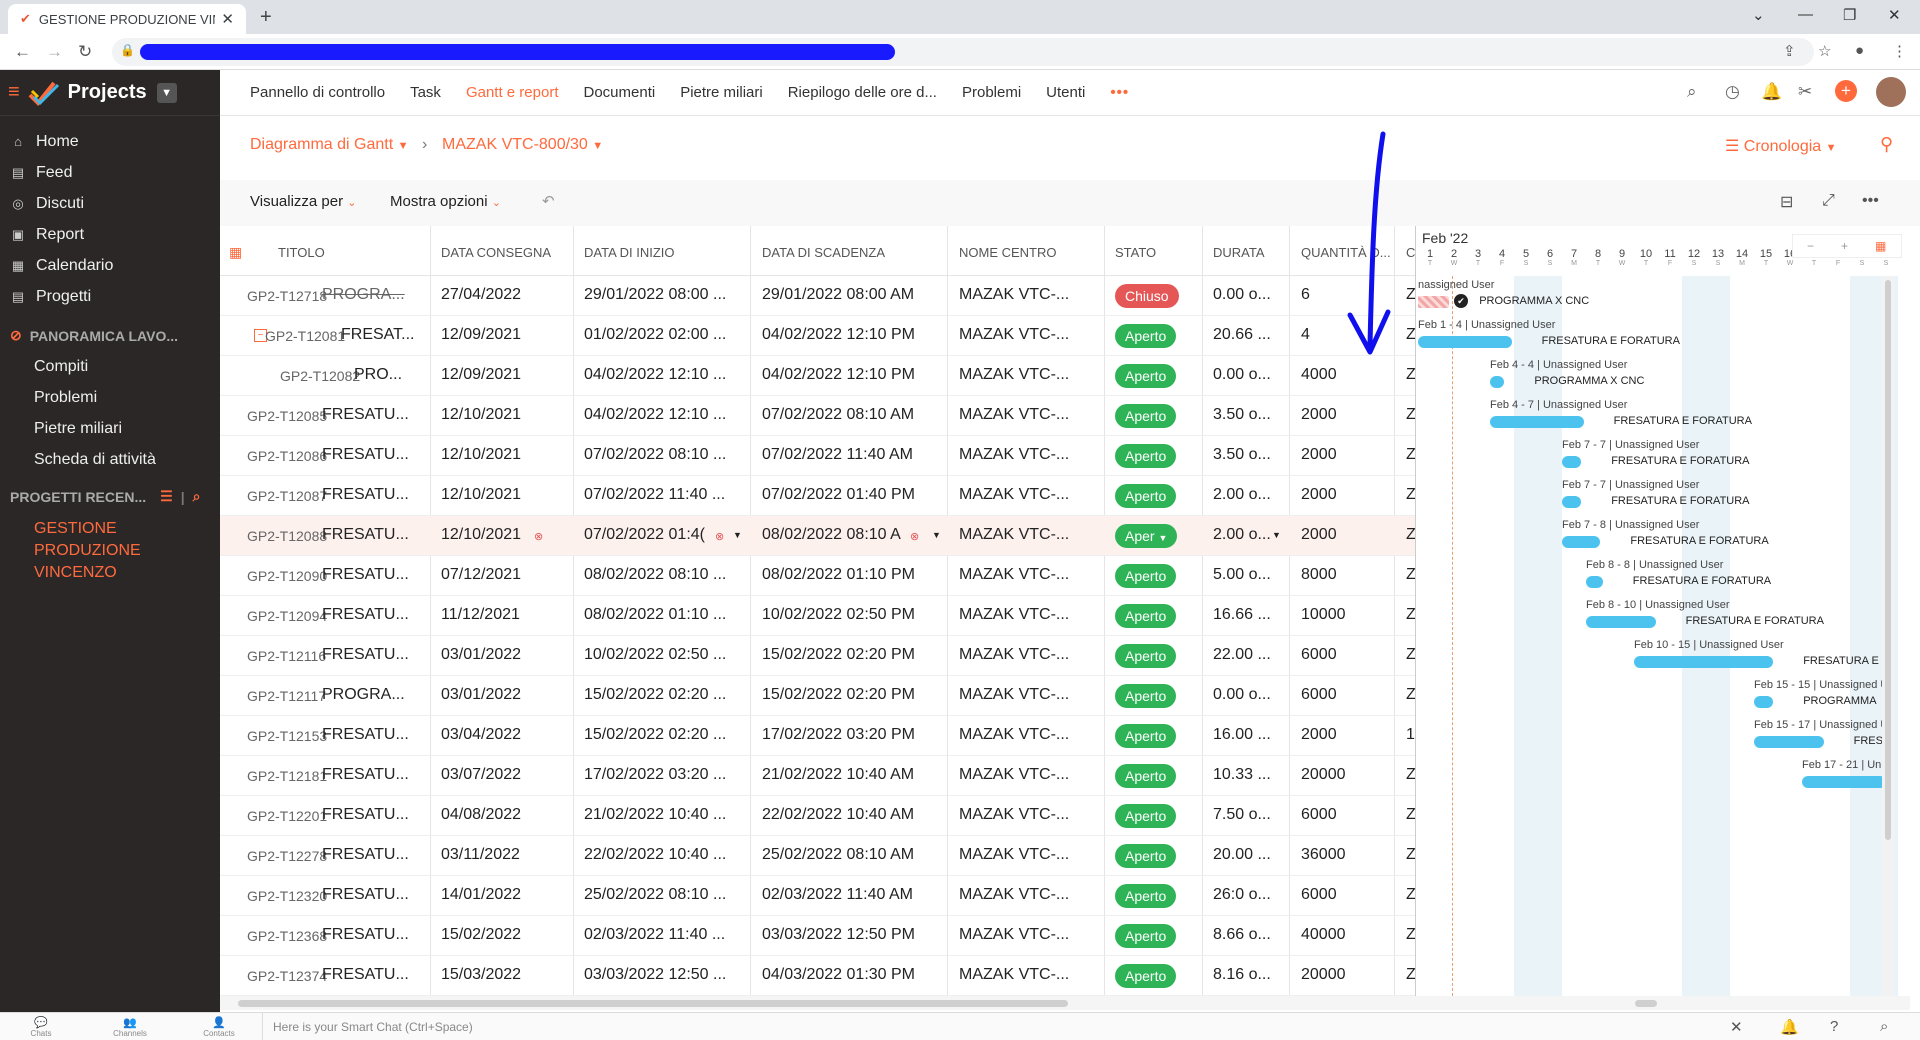  What do you see at coordinates (481, 575) in the screenshot?
I see `cell-data-consegna: 07/12/2021` at bounding box center [481, 575].